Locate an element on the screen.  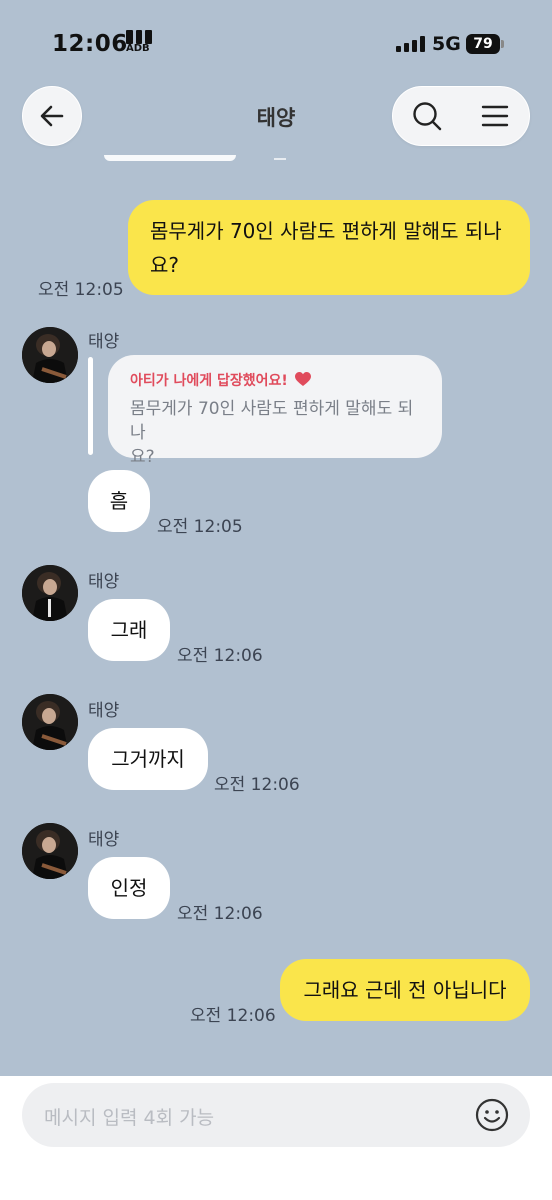
search-button is located at coordinates (427, 116).